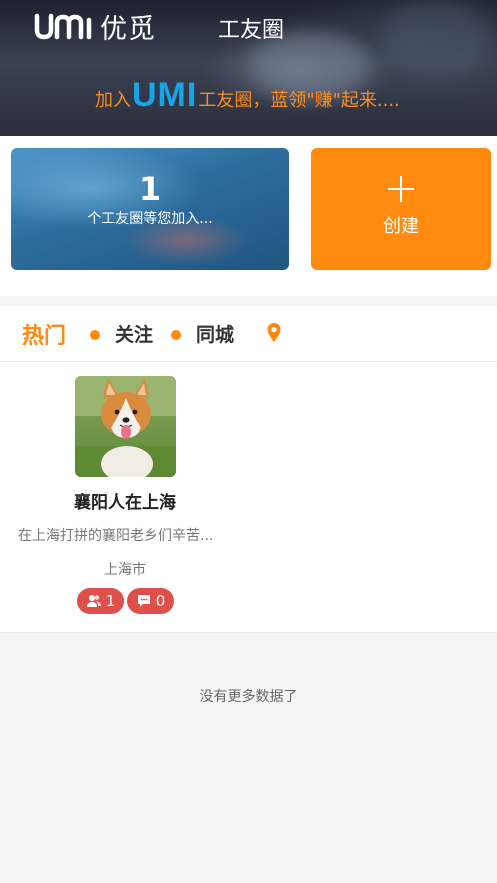  Describe the element at coordinates (125, 426) in the screenshot. I see `group-avatar` at that location.